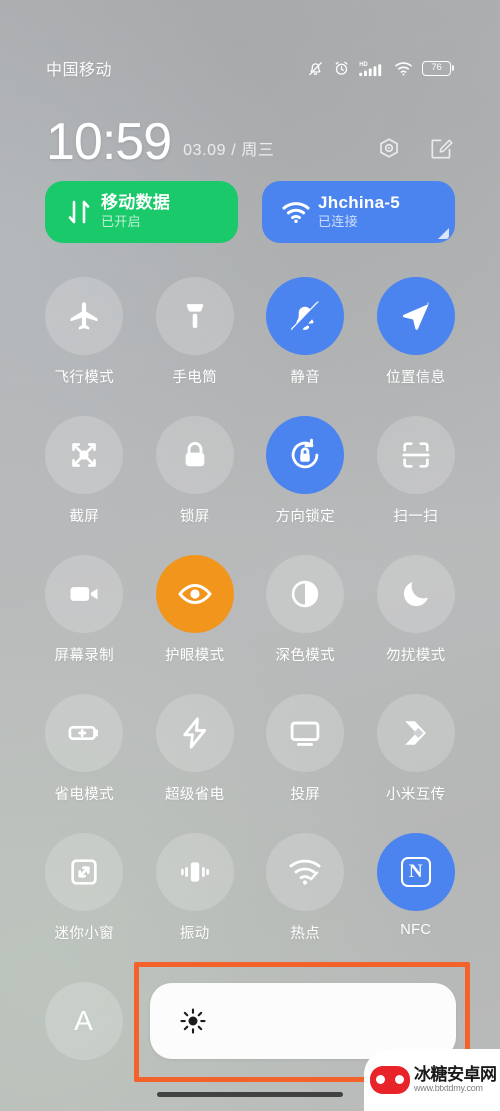 The image size is (500, 1111). What do you see at coordinates (84, 378) in the screenshot?
I see `toggle-label: 飞行模式` at bounding box center [84, 378].